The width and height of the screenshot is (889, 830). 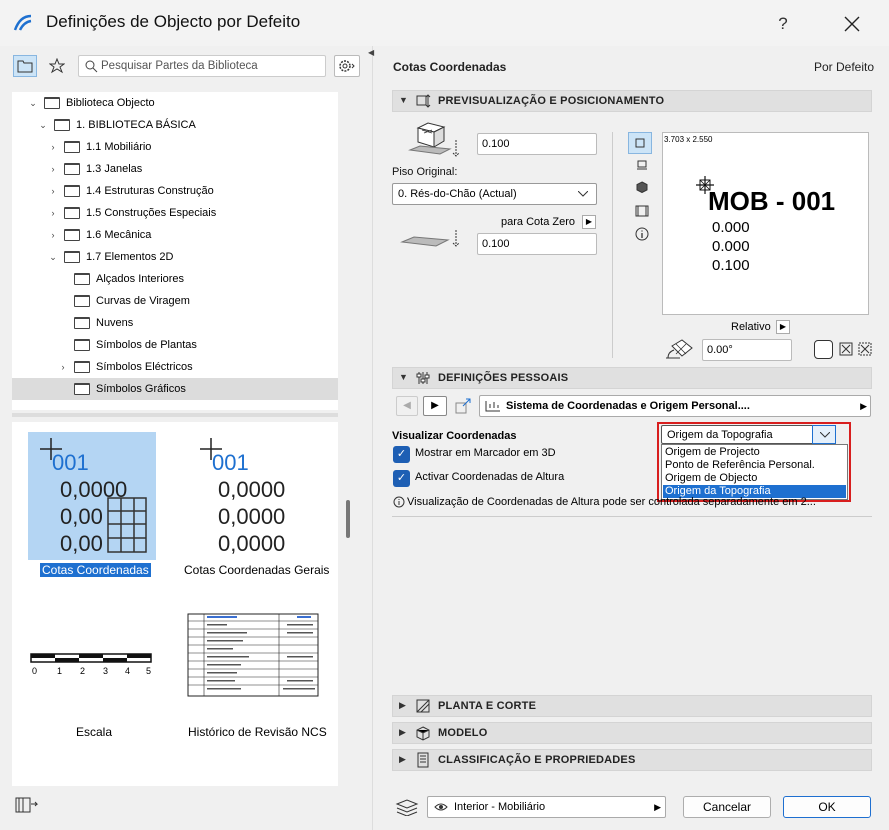 I want to click on tree-item: ⌄ 1. BIBLIOTECA BÁSICA, so click(x=175, y=125).